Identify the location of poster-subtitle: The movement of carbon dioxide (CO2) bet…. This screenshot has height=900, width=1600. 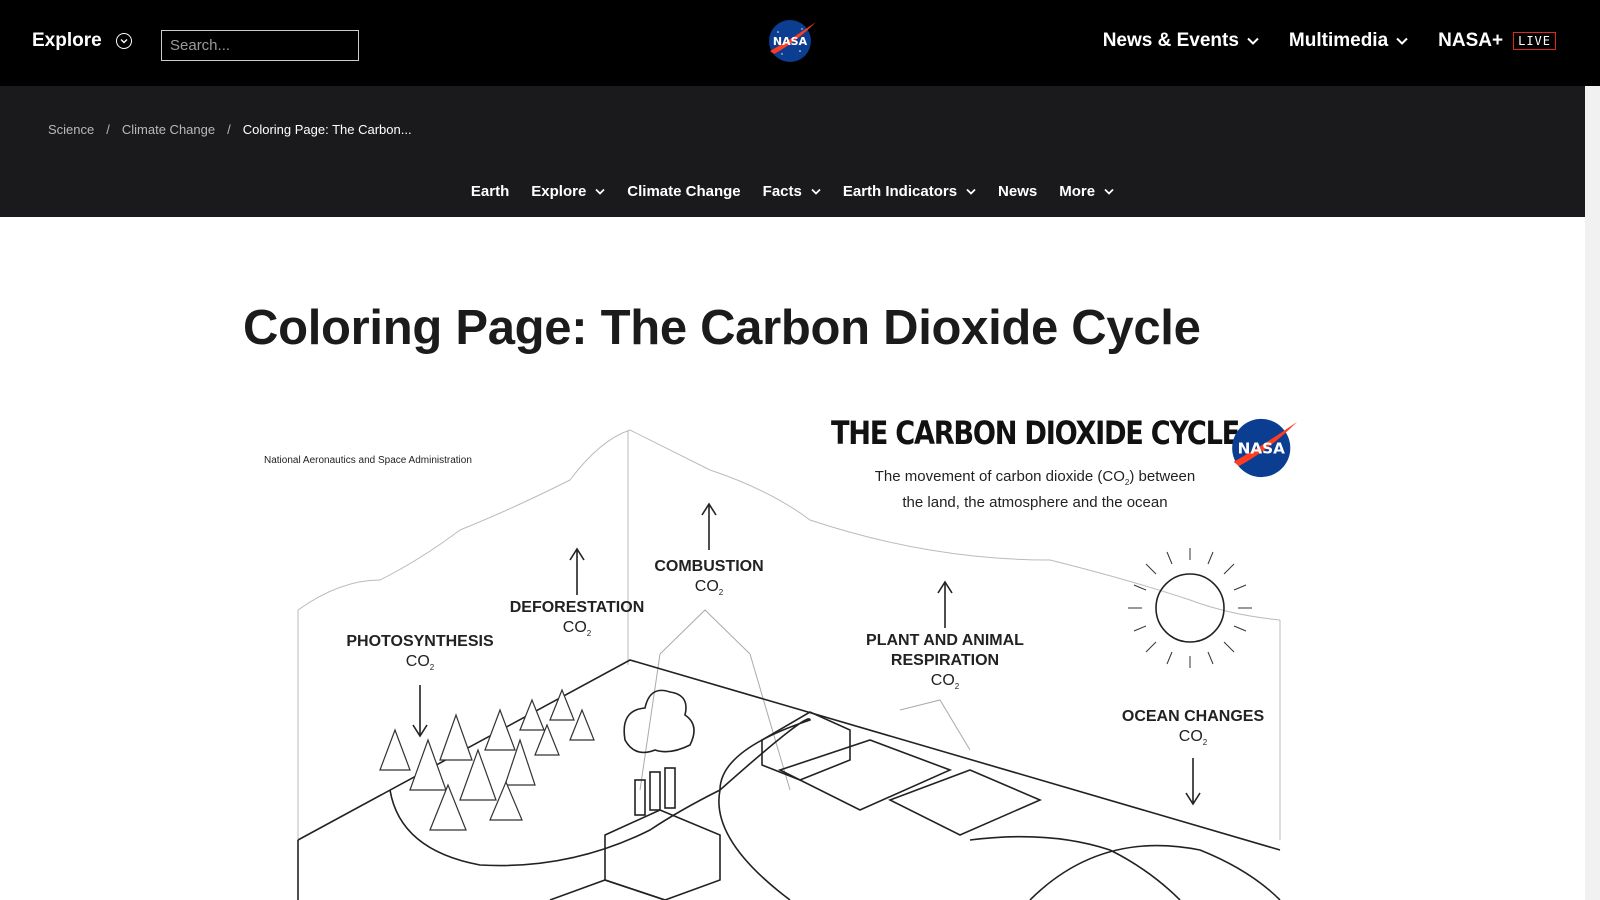
(1035, 490).